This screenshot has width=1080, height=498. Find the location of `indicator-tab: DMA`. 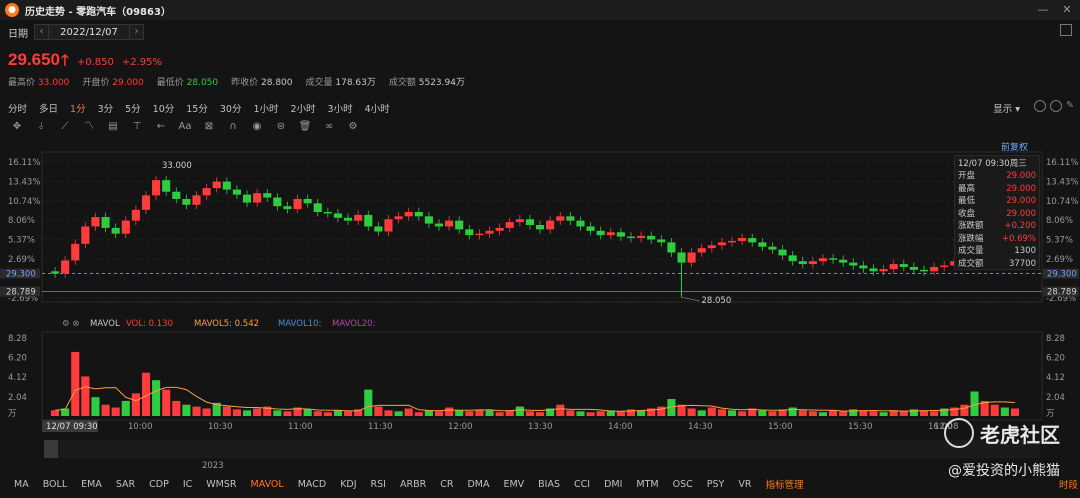

indicator-tab: DMA is located at coordinates (478, 484).